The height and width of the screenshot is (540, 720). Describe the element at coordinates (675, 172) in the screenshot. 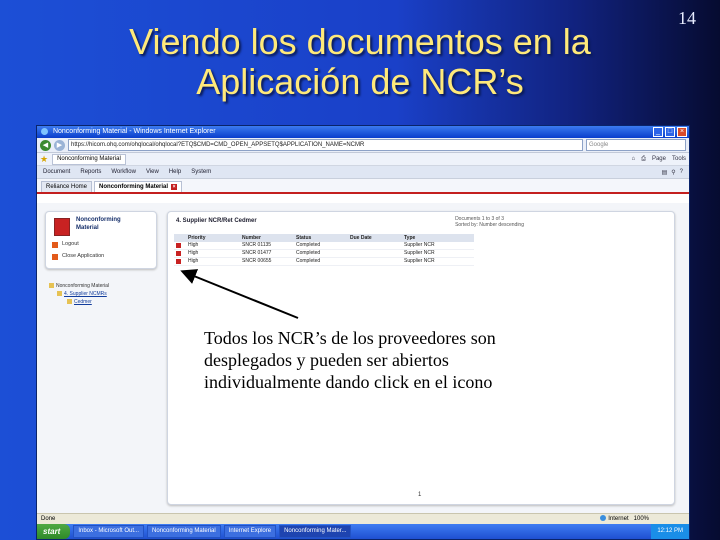

I see `menu-toolbar: ▤ ⚲ ?` at that location.